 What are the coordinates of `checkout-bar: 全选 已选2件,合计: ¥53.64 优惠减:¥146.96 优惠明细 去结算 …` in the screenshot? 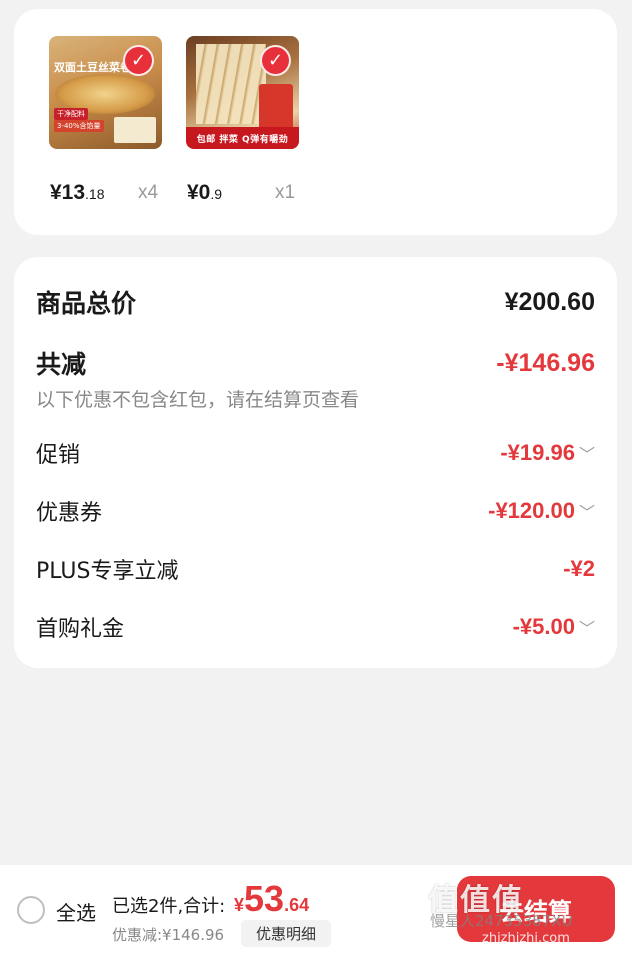 It's located at (316, 909).